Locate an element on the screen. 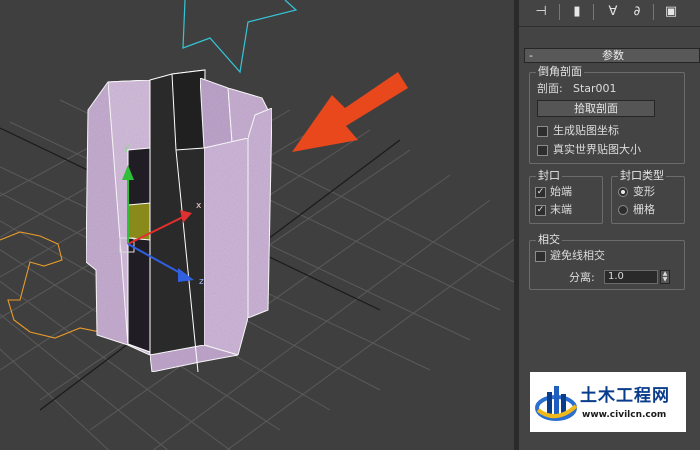 Image resolution: width=700 pixels, height=450 pixels. profile-name: Star001 is located at coordinates (595, 88).